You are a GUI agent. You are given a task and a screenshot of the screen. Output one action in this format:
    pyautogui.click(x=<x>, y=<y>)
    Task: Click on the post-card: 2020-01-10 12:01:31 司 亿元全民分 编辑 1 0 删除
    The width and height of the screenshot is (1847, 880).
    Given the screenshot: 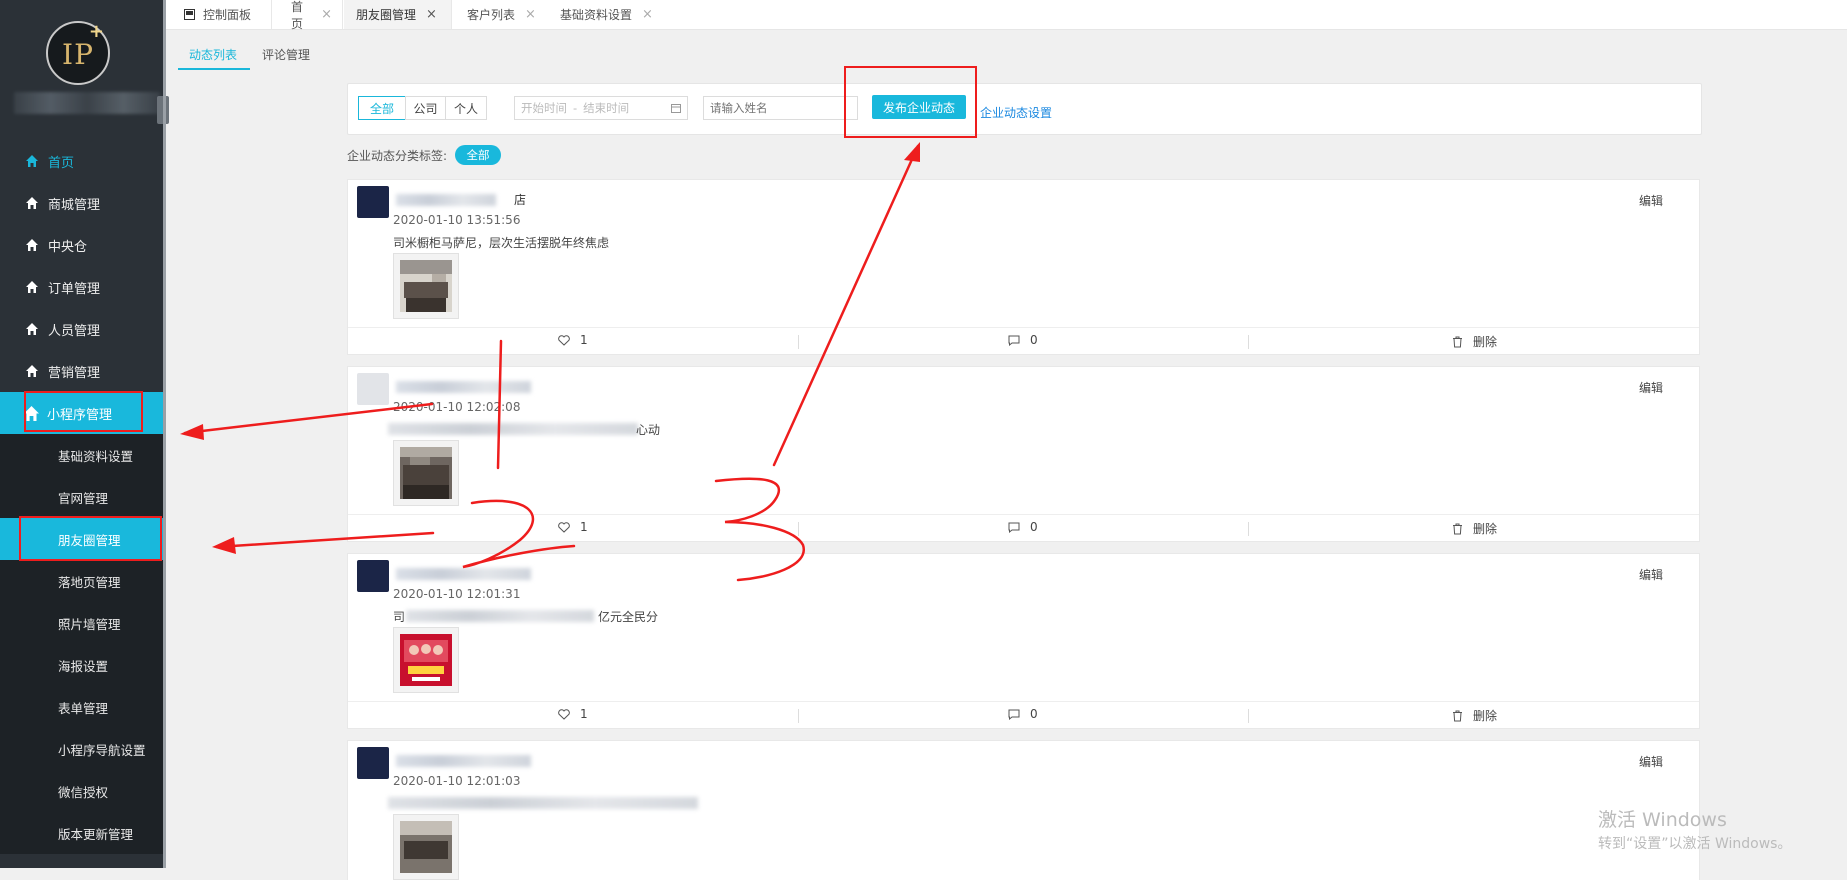 What is the action you would take?
    pyautogui.click(x=1023, y=641)
    